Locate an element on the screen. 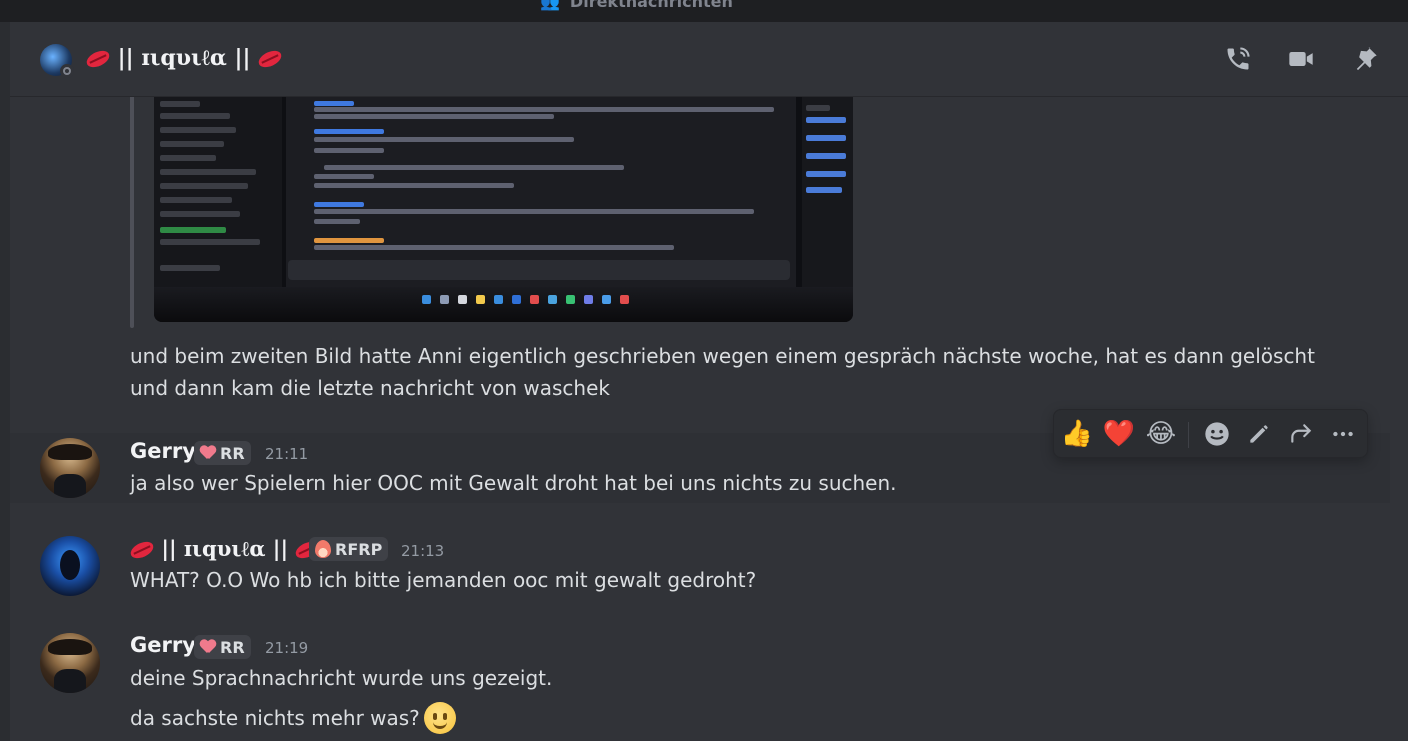 This screenshot has width=1408, height=741. add-reaction-icon is located at coordinates (1217, 434).